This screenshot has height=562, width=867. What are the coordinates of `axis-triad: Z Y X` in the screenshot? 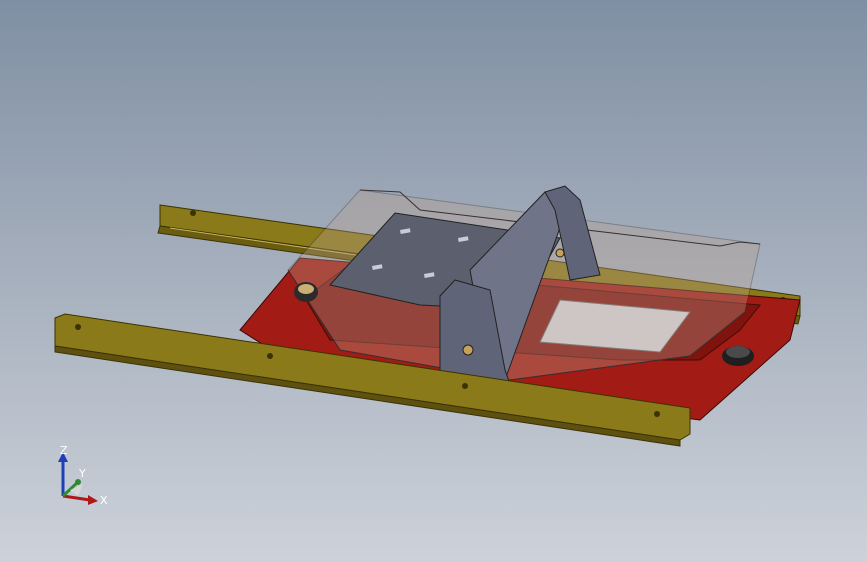 It's located at (83, 475).